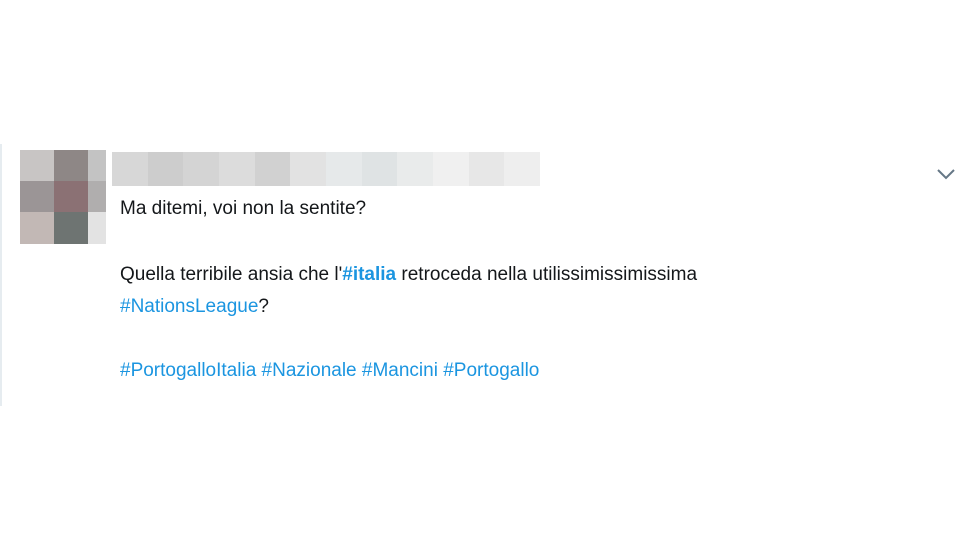 The image size is (978, 543). Describe the element at coordinates (243, 208) in the screenshot. I see `tweet-text-line-1: Ma ditemi, voi non la sentite?` at that location.